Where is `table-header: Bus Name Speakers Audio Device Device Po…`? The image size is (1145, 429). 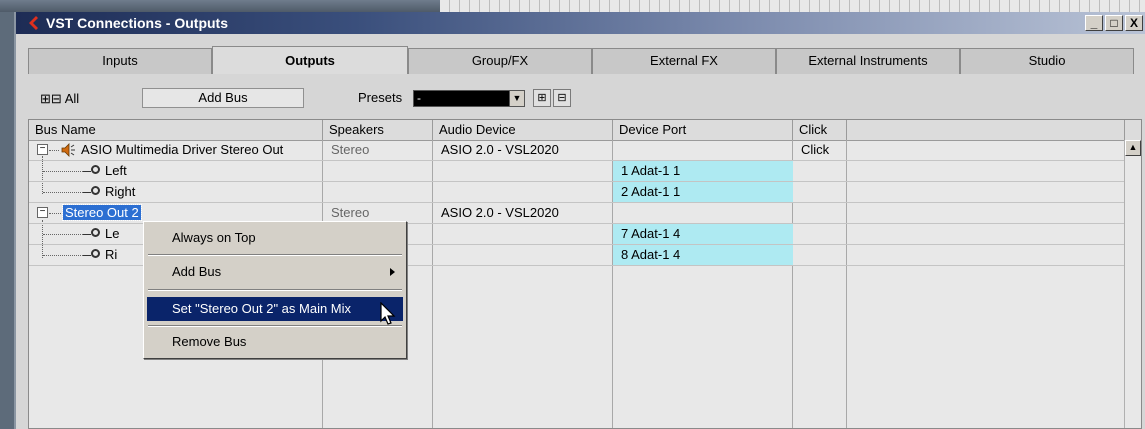 table-header: Bus Name Speakers Audio Device Device Po… is located at coordinates (585, 130).